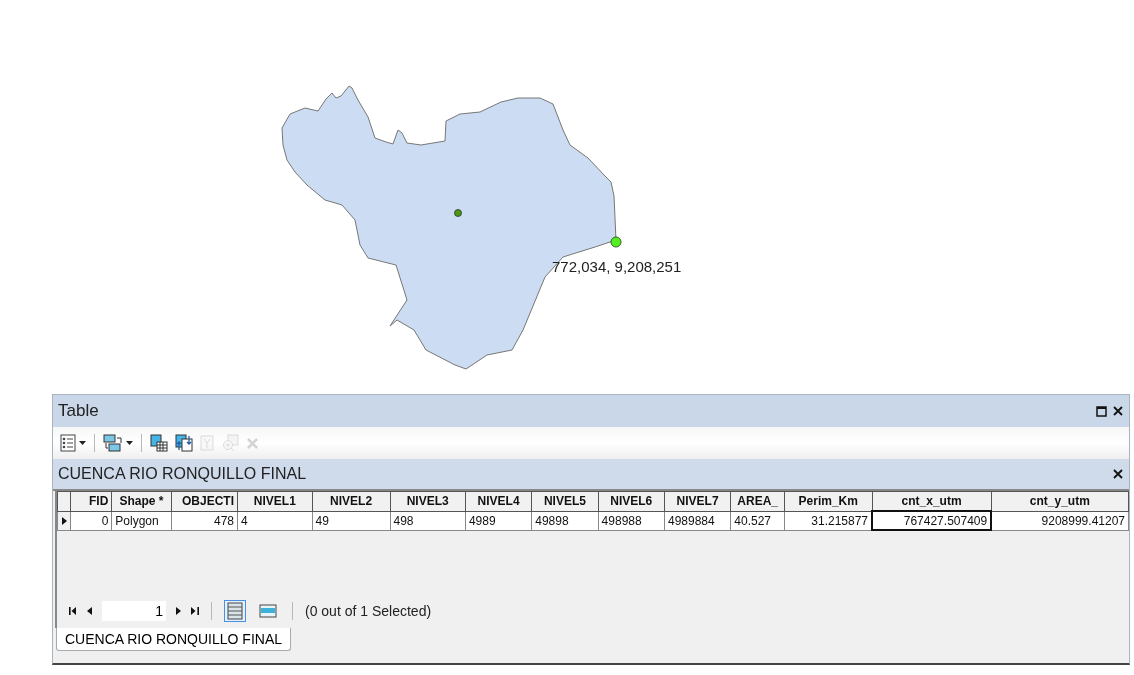 This screenshot has width=1134, height=675. I want to click on table-cell: 478, so click(204, 520).